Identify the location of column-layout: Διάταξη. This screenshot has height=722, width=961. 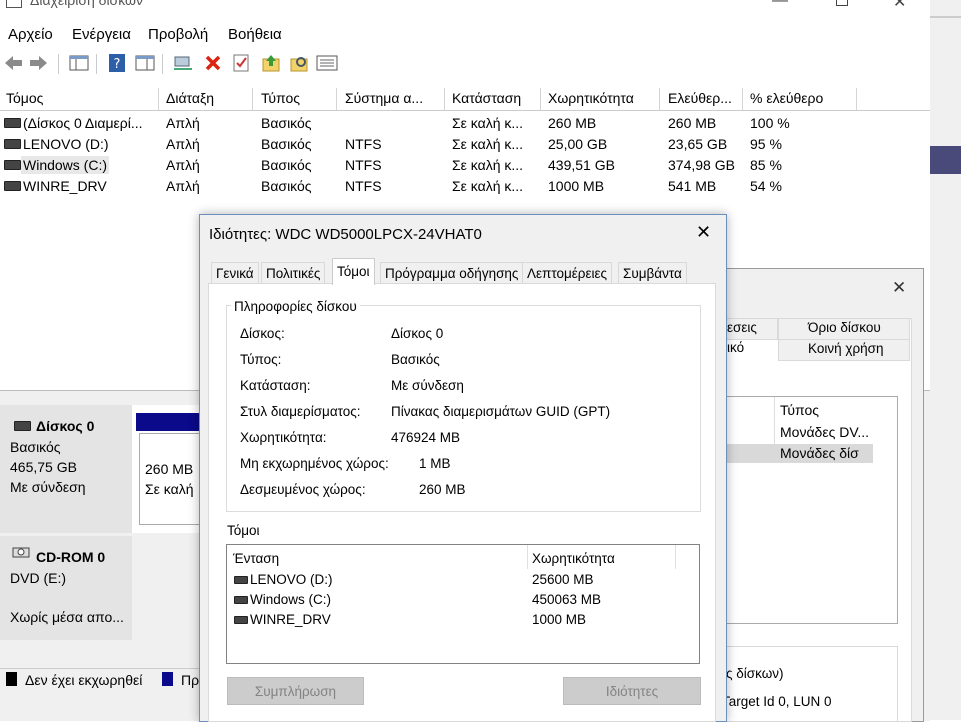
(190, 98).